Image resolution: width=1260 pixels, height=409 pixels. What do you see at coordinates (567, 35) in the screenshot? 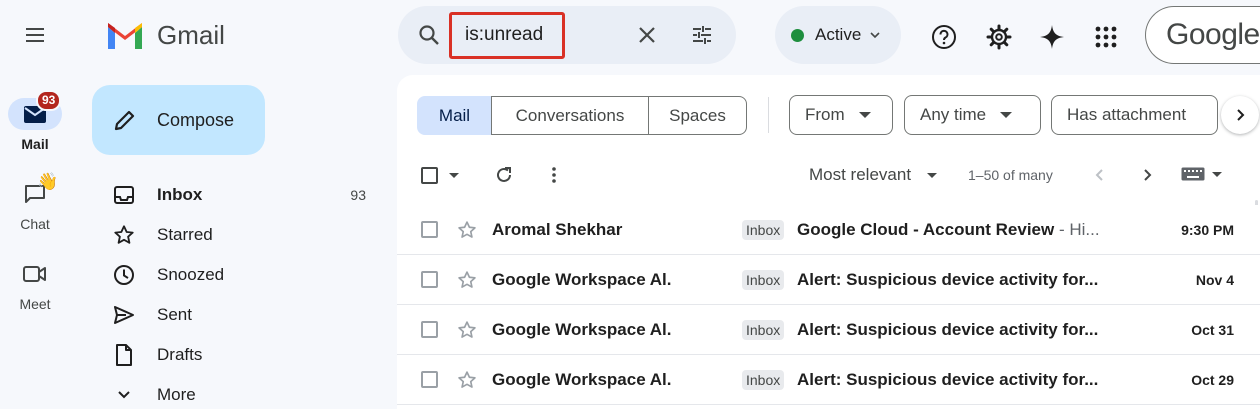
I see `search-bar: is:unread` at bounding box center [567, 35].